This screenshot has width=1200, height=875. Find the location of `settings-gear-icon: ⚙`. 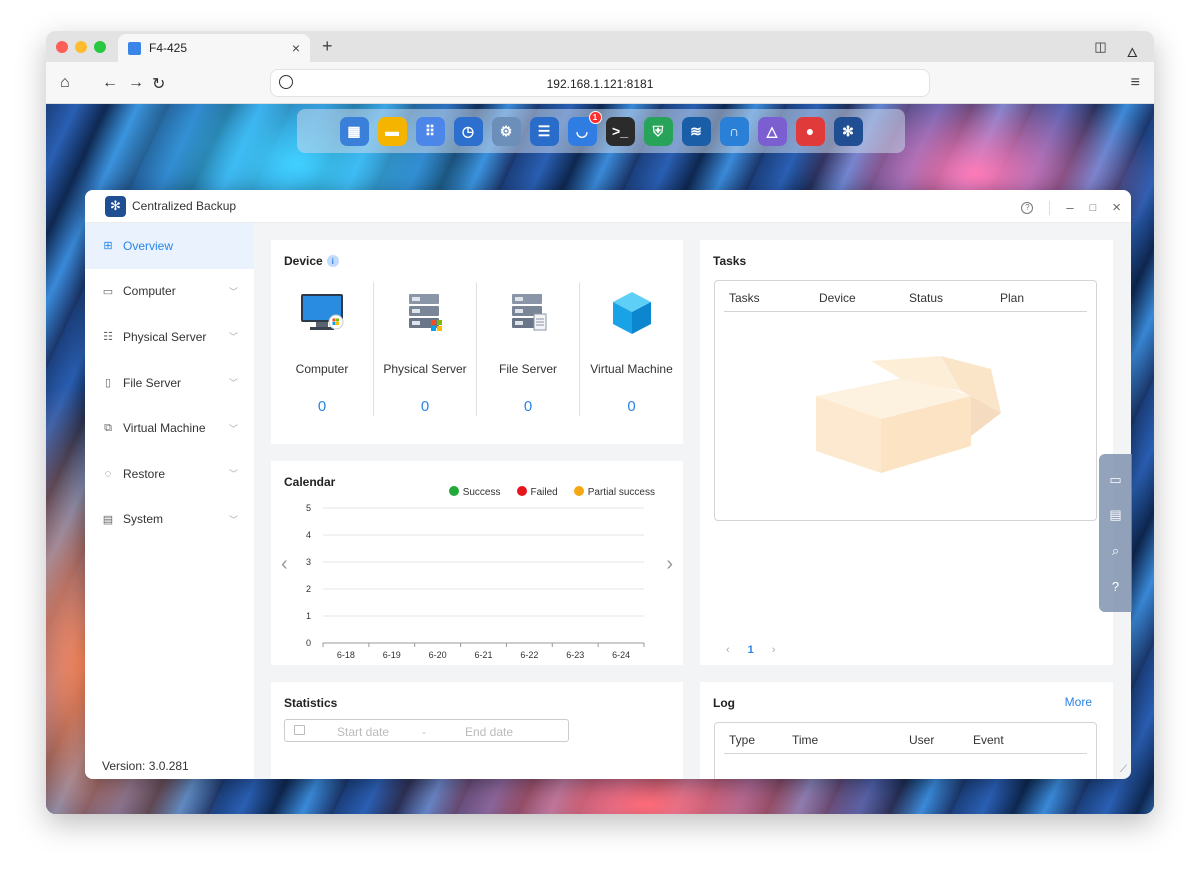

settings-gear-icon: ⚙ is located at coordinates (506, 131).